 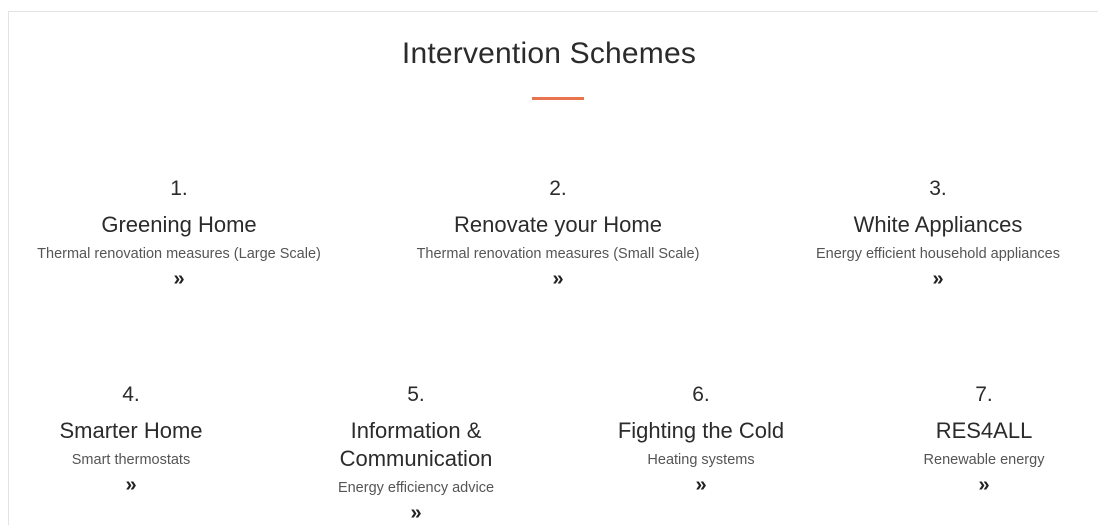 I want to click on scheme-title: Renovate your Home, so click(x=558, y=224).